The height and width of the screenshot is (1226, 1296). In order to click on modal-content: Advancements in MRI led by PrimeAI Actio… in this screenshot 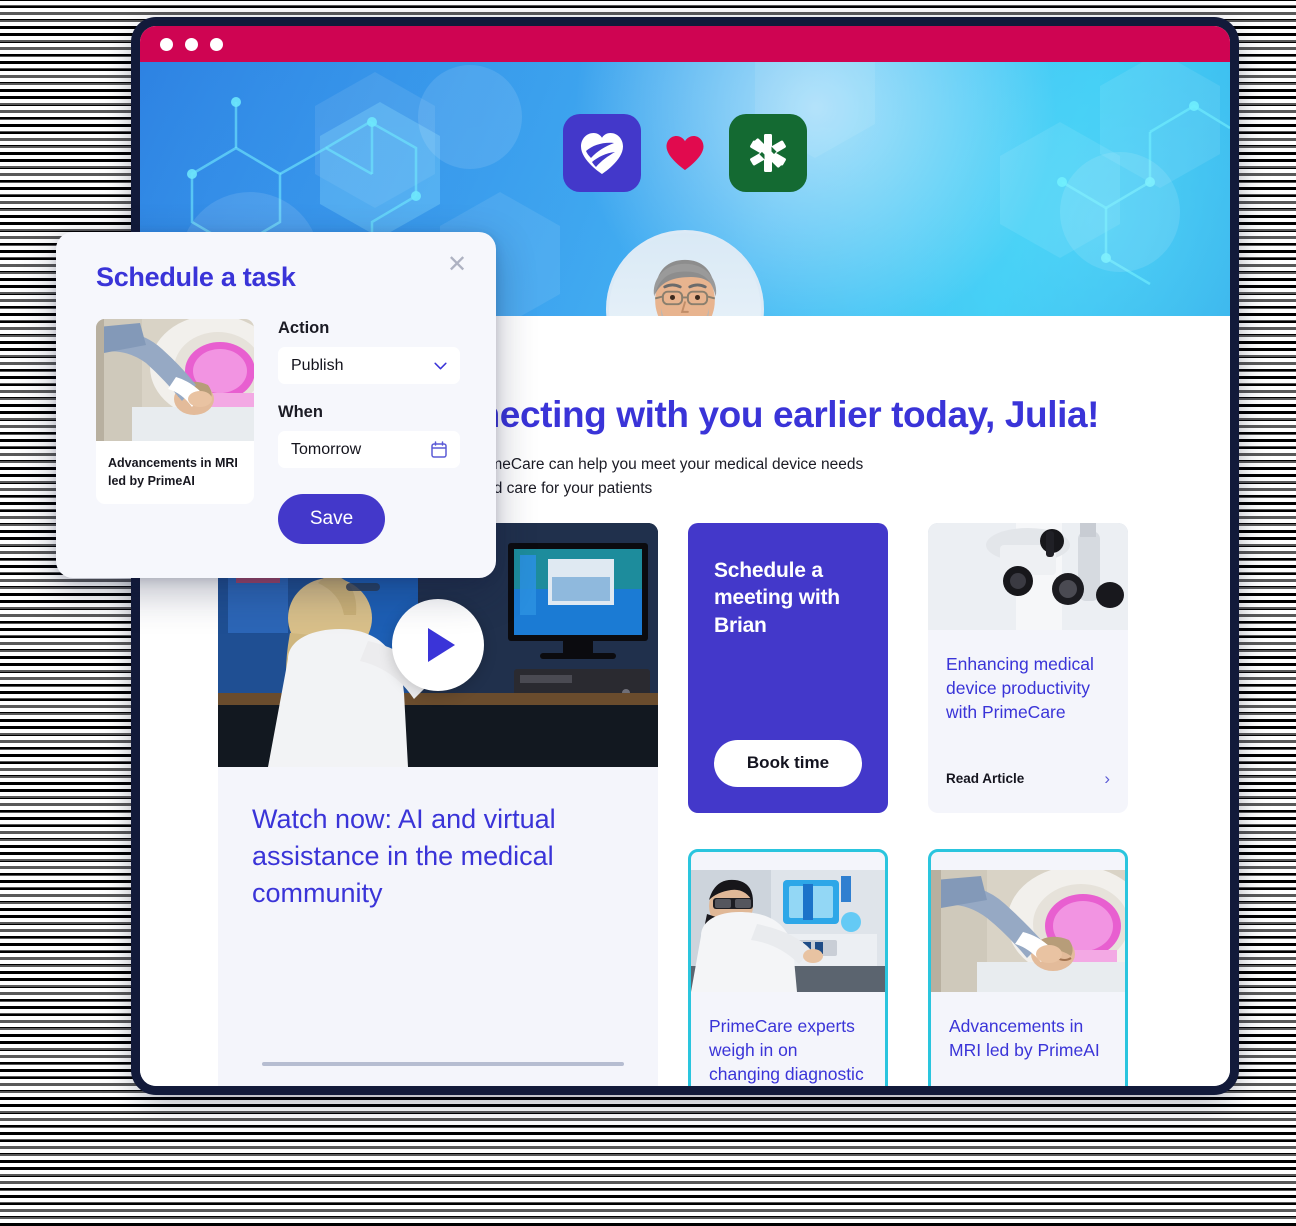, I will do `click(278, 431)`.